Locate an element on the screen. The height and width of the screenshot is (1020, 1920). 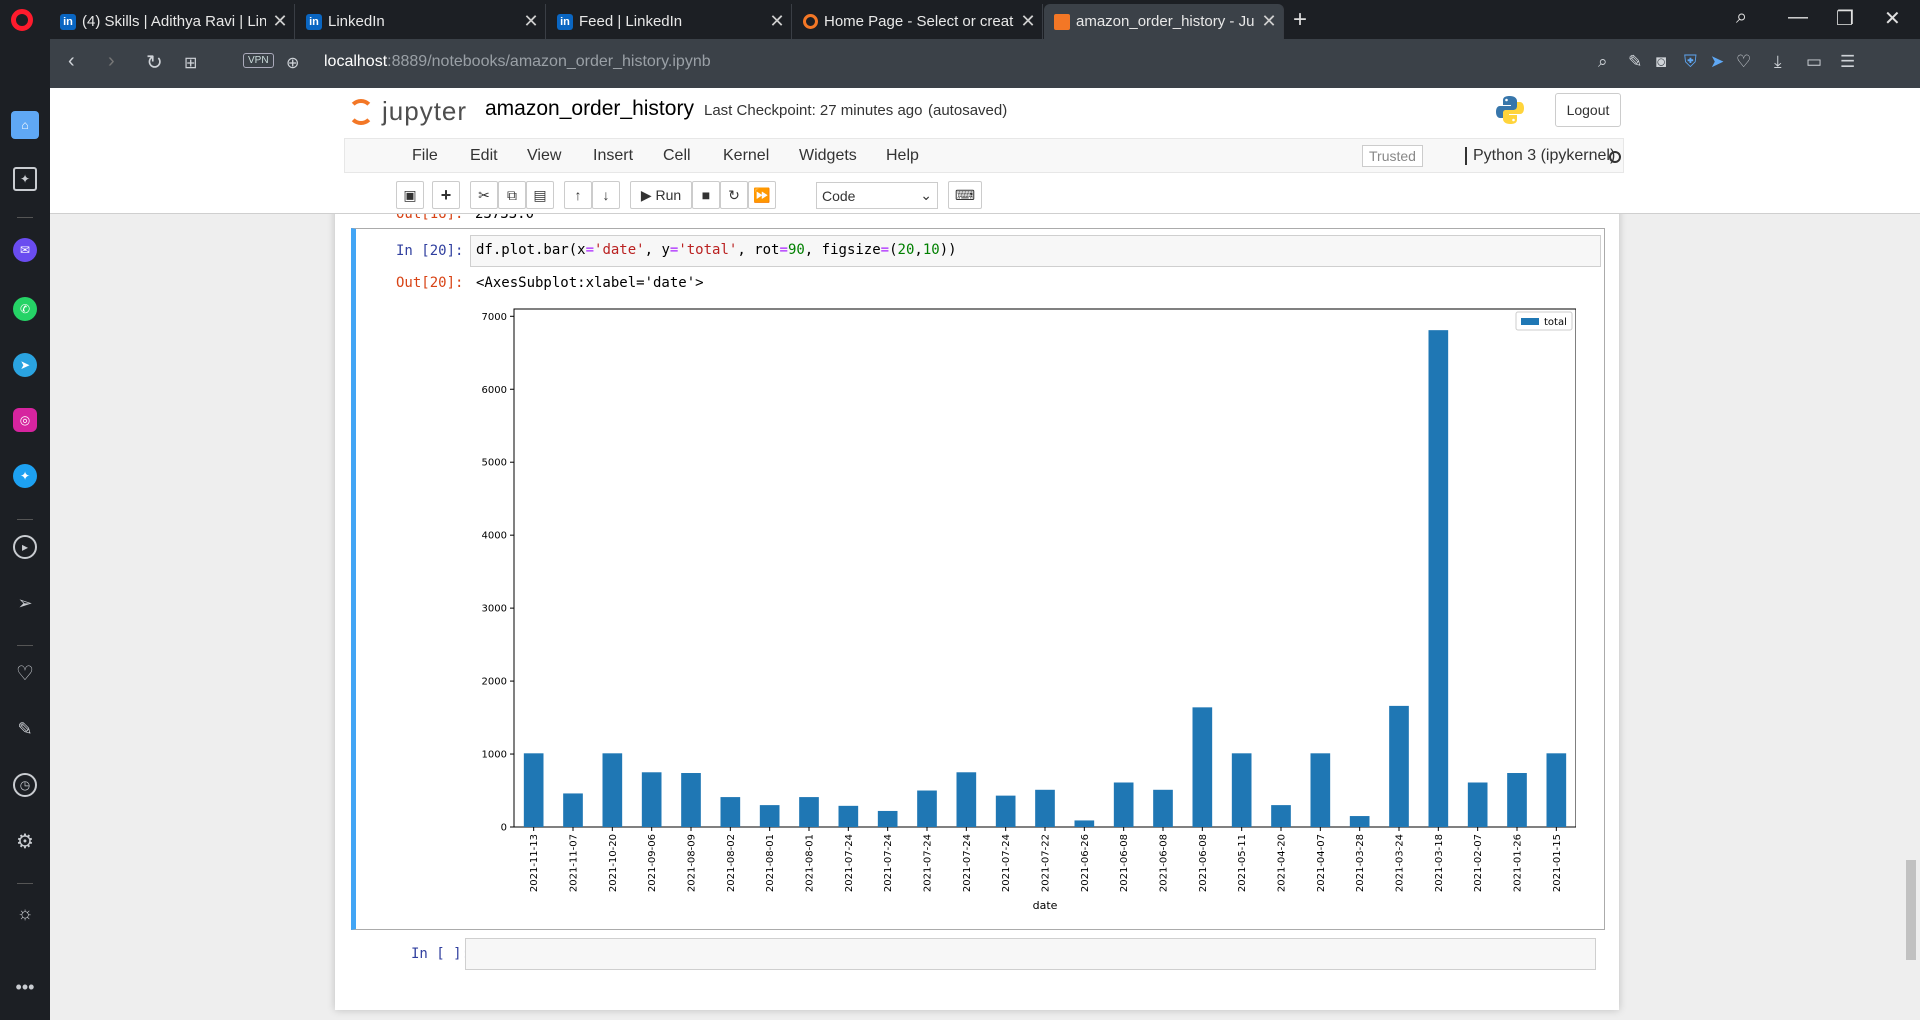
player-icon: ▸ is located at coordinates (25, 547).